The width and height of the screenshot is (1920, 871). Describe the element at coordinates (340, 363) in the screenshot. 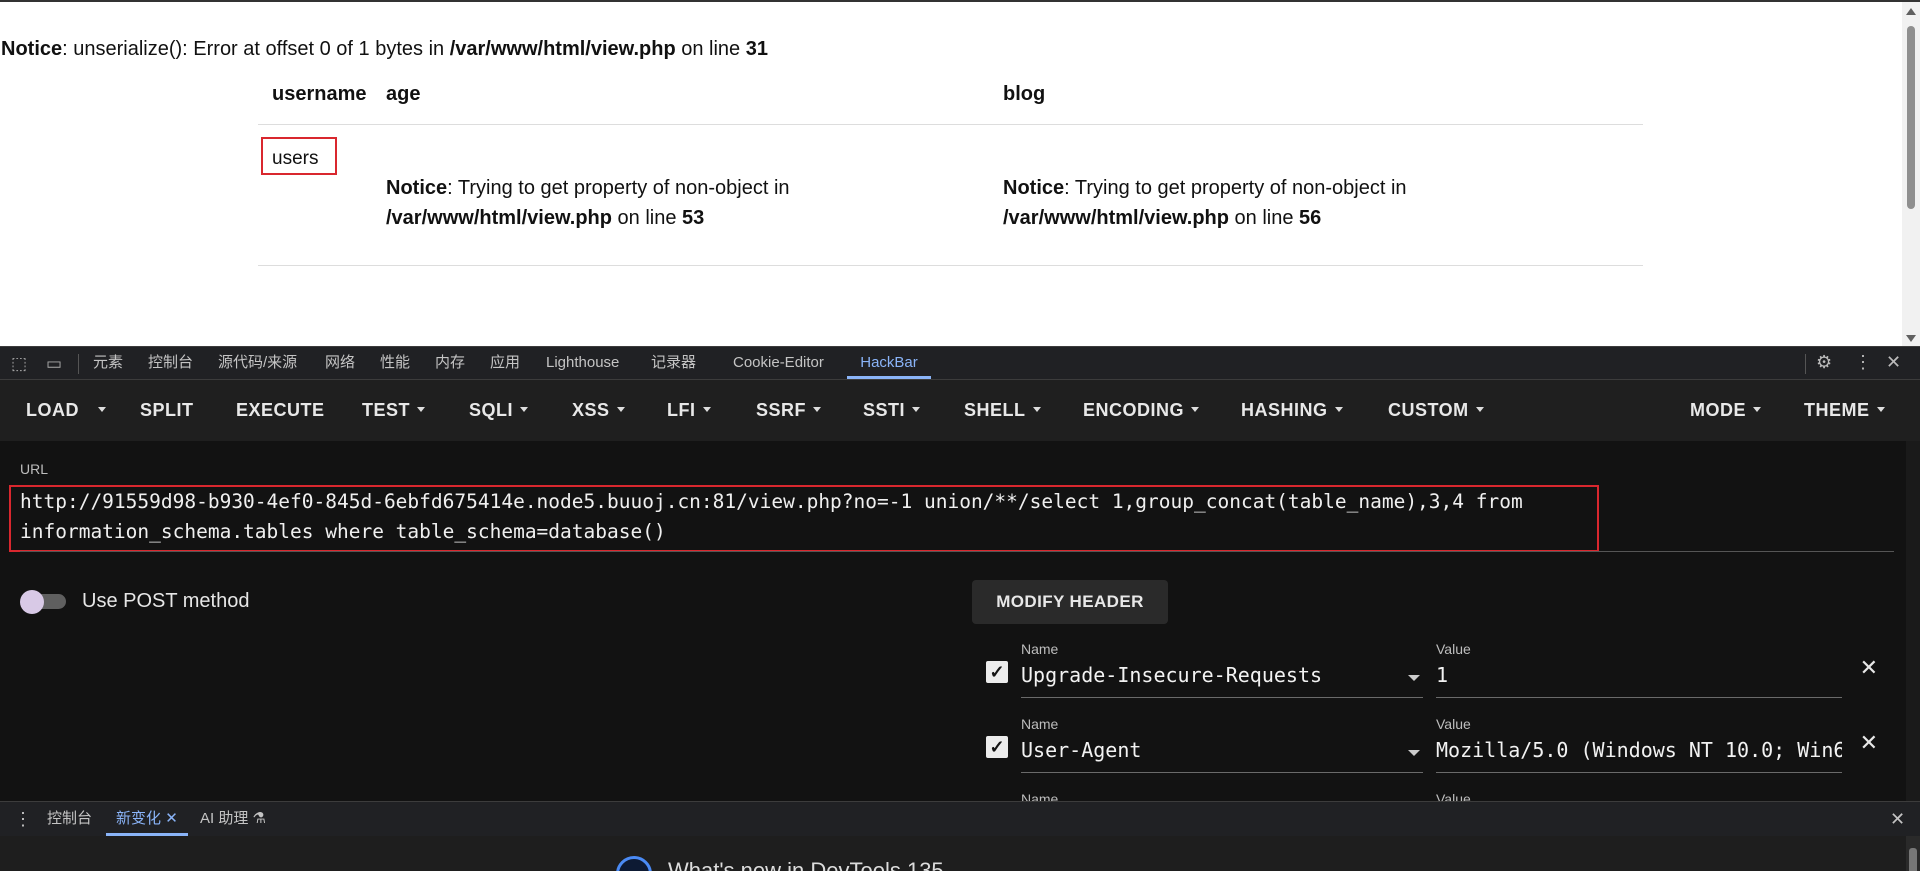

I see `tab-network: 网络` at that location.